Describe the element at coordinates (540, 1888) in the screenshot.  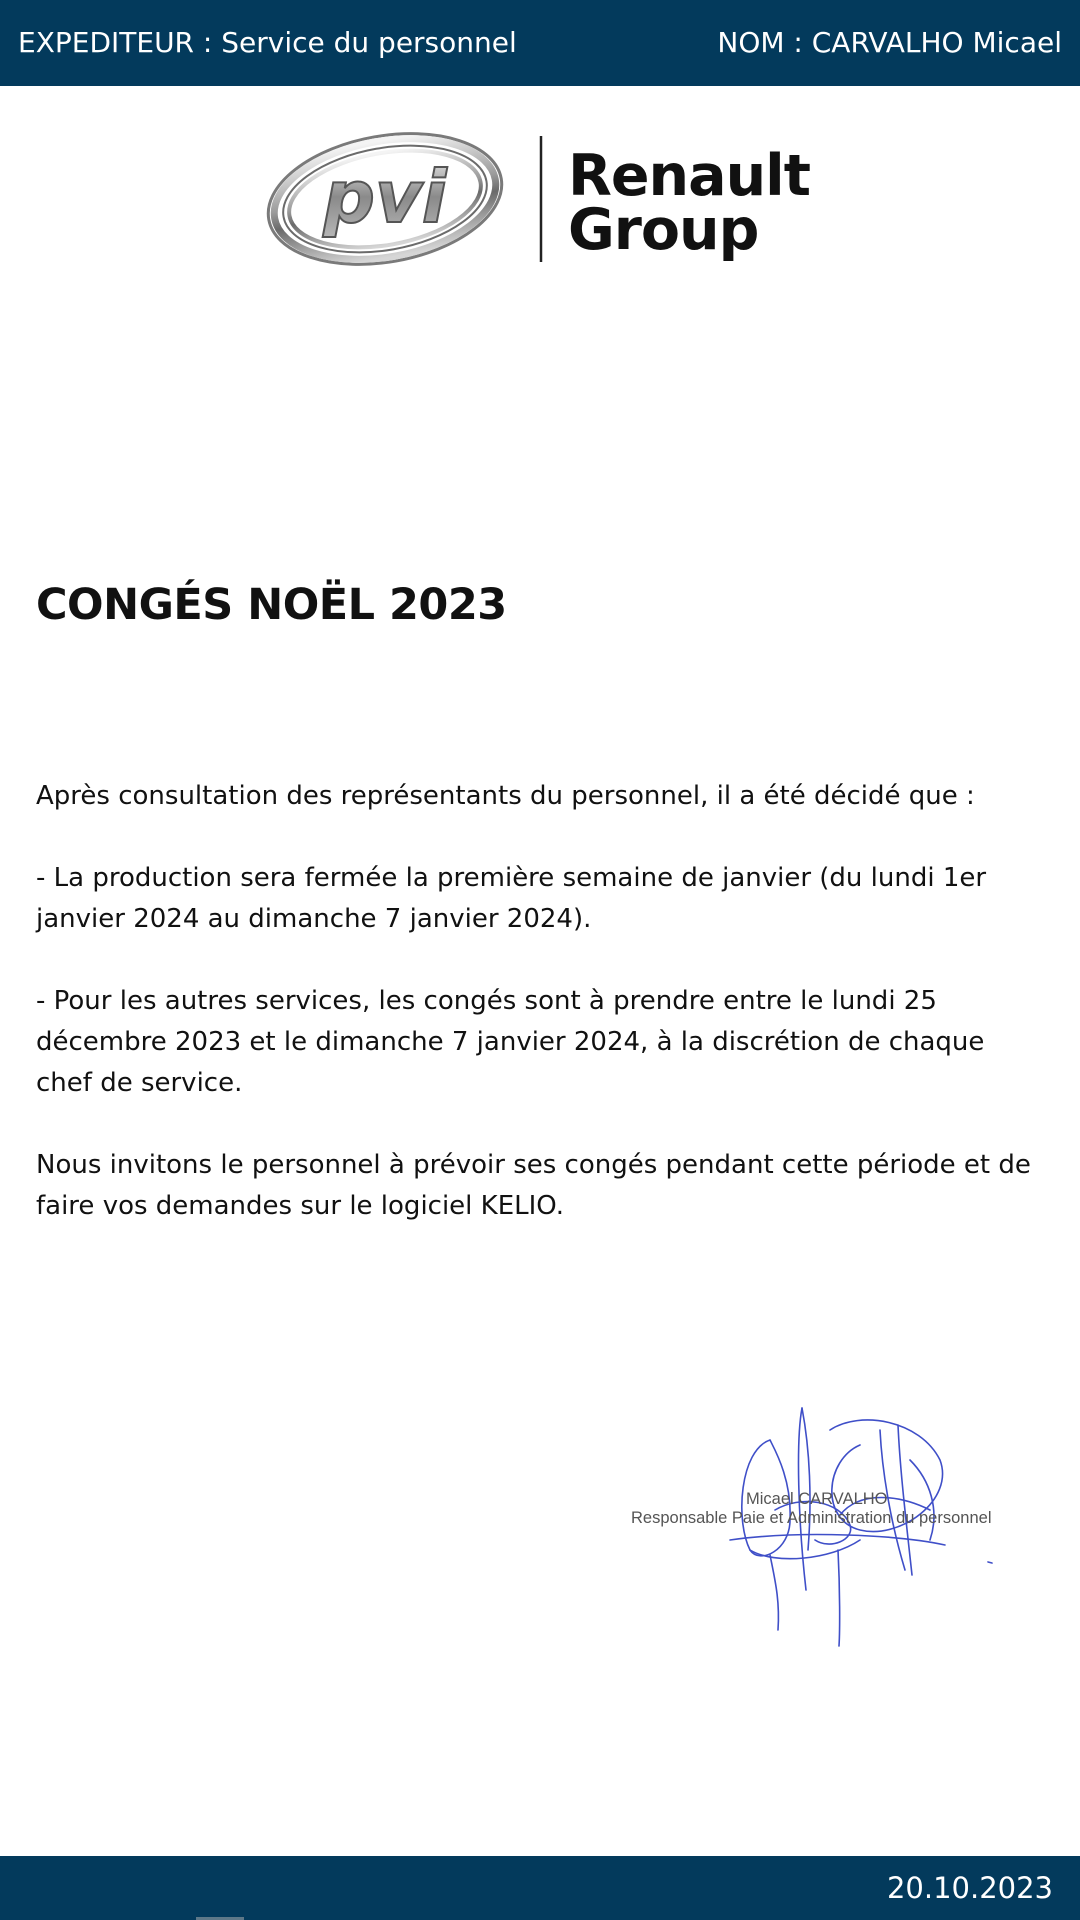
I see `footer-bar: 20.10.2023` at that location.